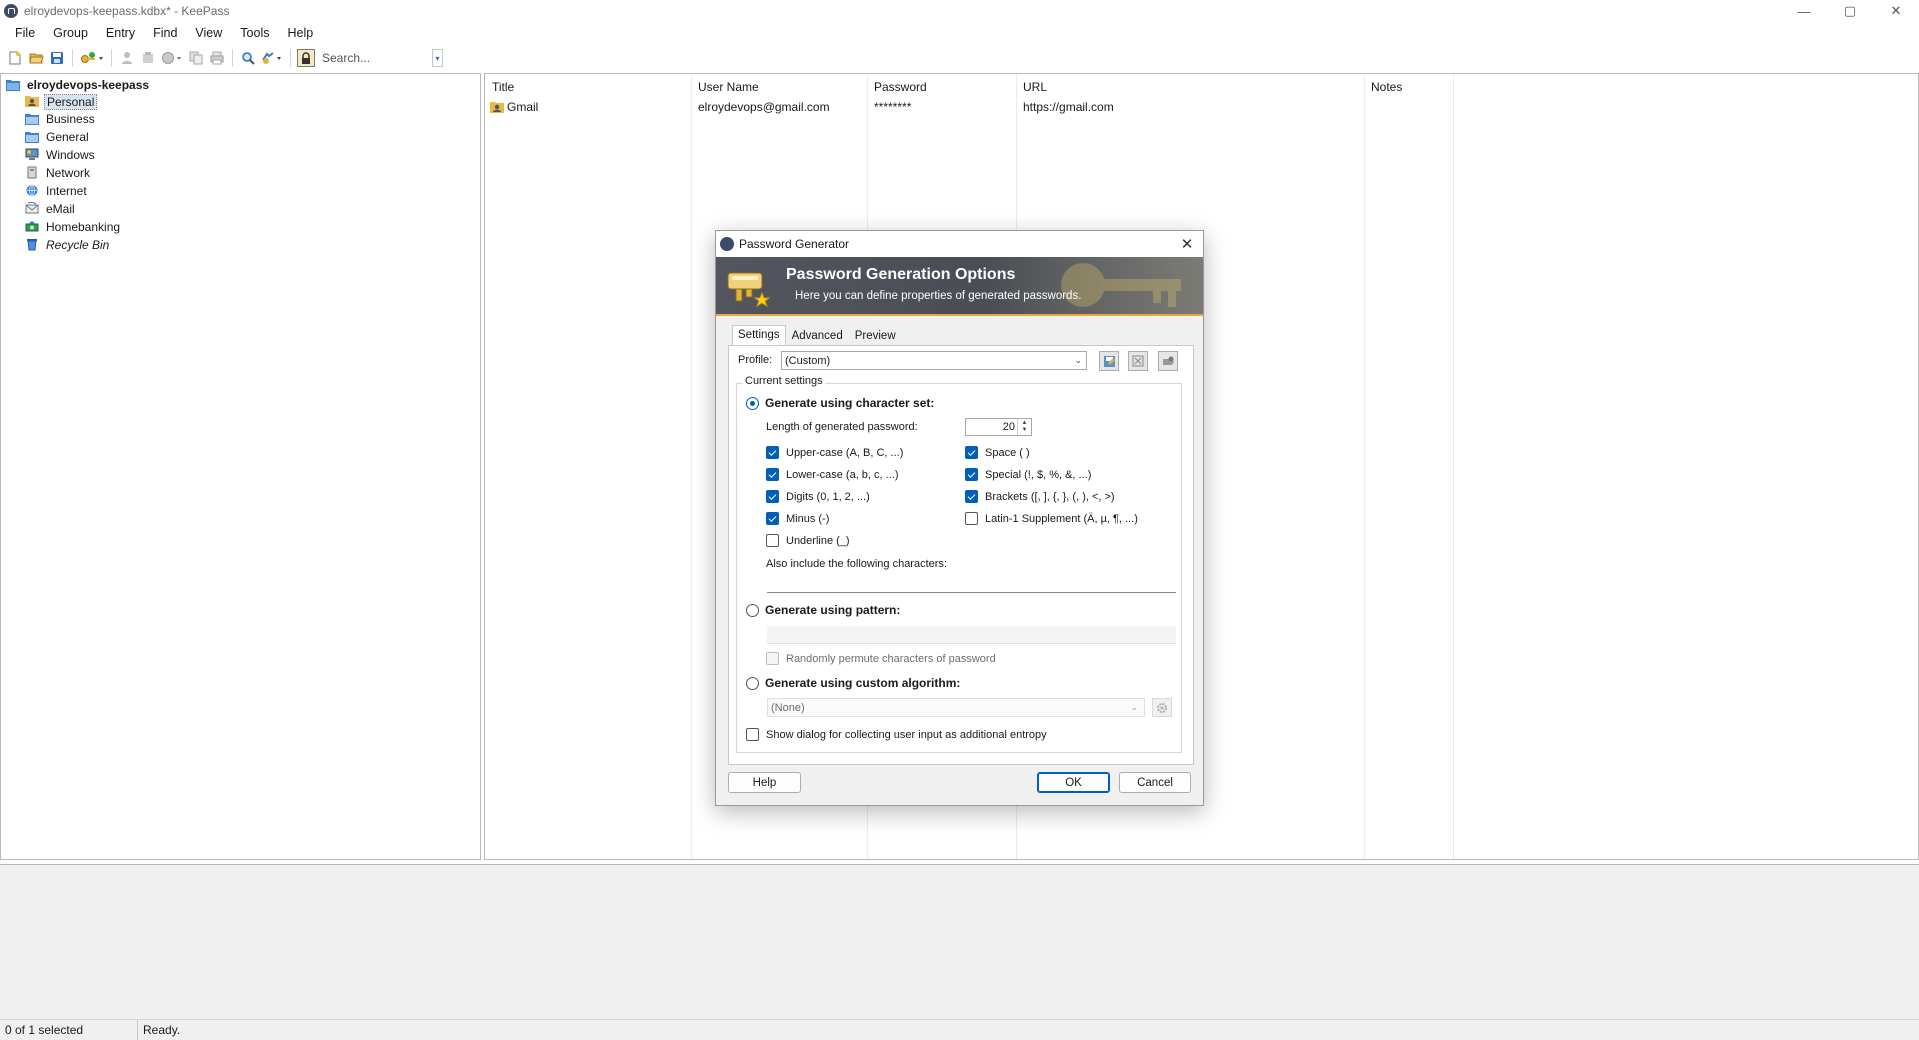 The image size is (1919, 1040). I want to click on cancel-button: Cancel, so click(1155, 782).